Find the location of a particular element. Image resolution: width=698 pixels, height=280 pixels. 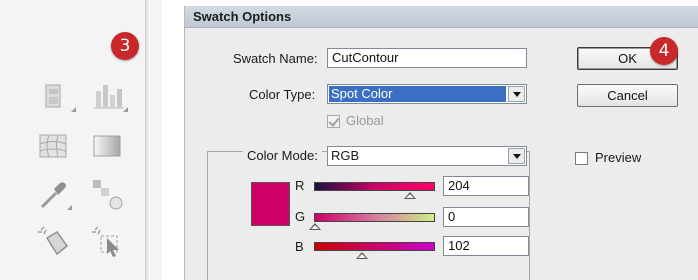

swatch-name-label: Swatch Name: is located at coordinates (275, 58).